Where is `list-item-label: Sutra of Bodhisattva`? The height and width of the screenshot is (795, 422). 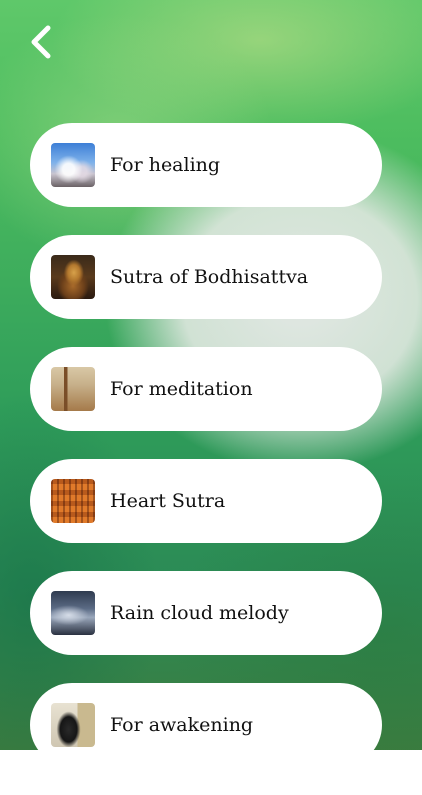 list-item-label: Sutra of Bodhisattva is located at coordinates (209, 277).